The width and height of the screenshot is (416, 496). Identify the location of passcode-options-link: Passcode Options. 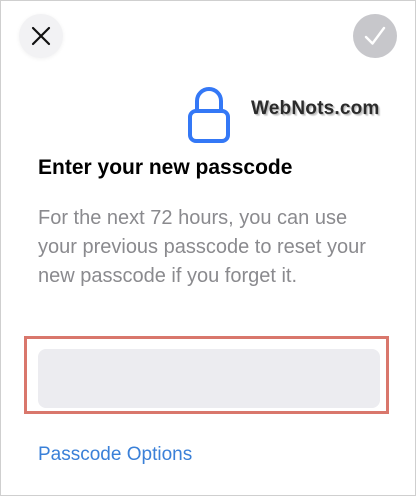
(115, 455).